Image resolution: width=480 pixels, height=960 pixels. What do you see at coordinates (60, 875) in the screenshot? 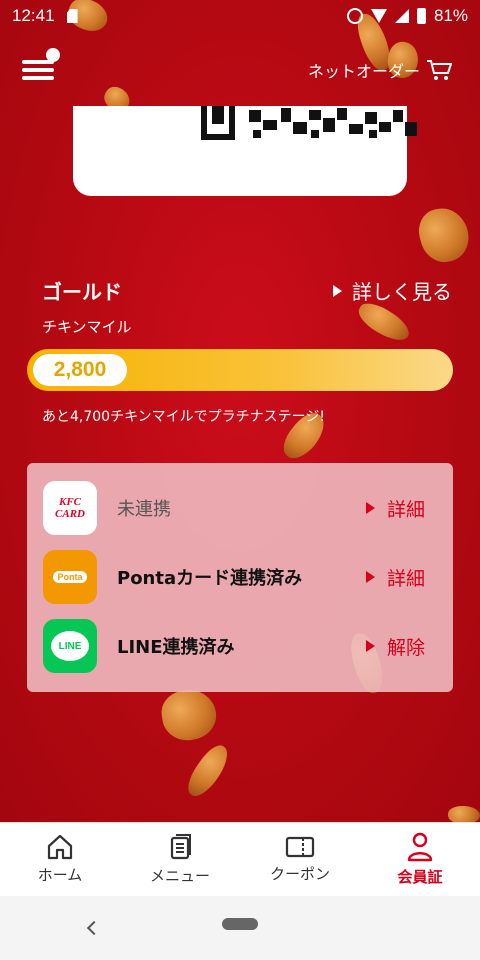
I see `nav-home-label: ホーム` at bounding box center [60, 875].